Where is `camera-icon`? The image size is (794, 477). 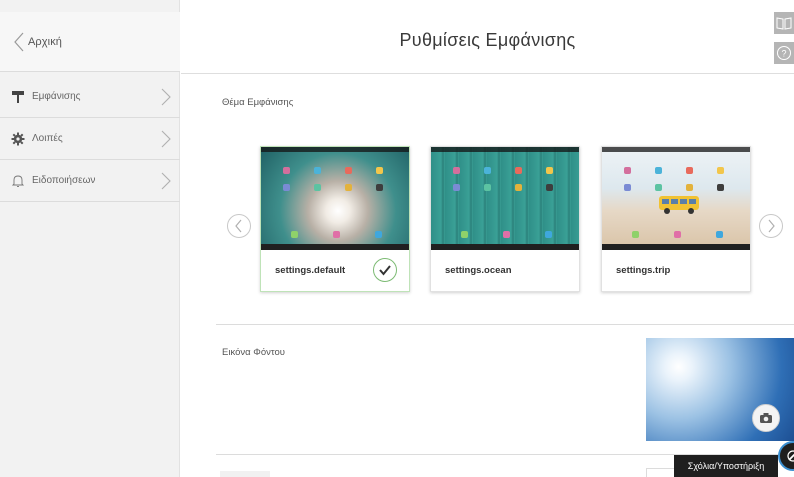 camera-icon is located at coordinates (766, 418).